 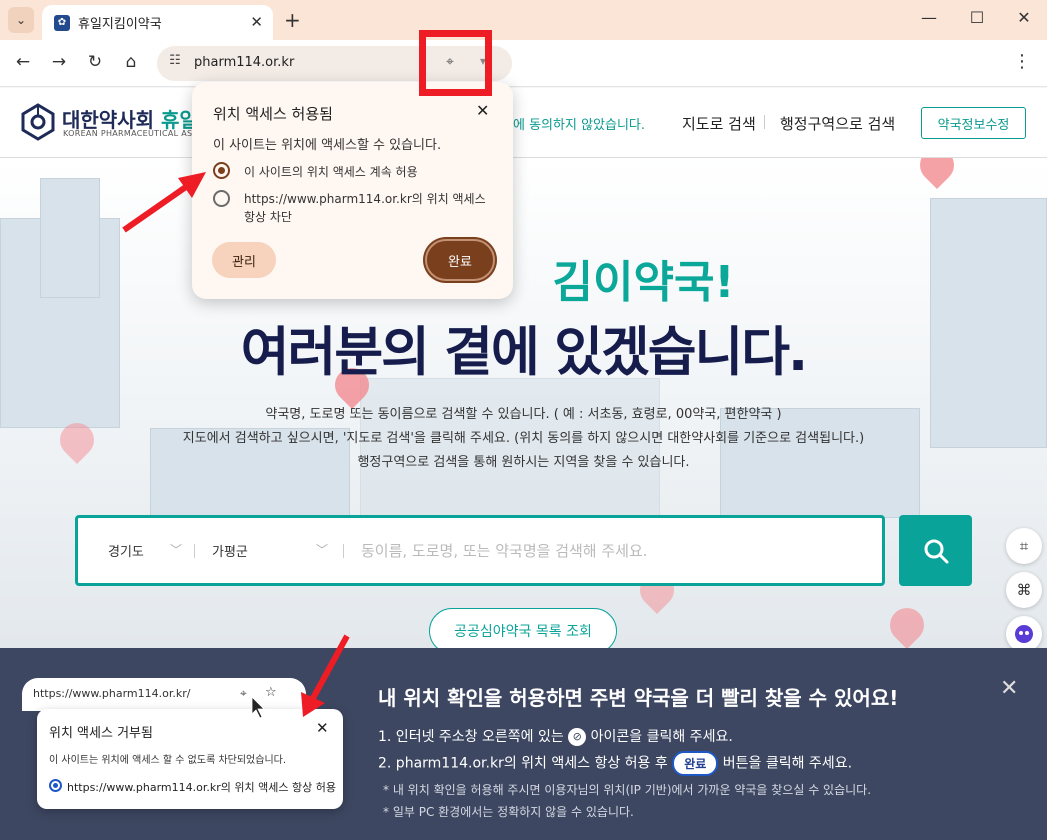 I want to click on step-text: 2. pharm114.or.kr의 위치 액세스 항상 허용 후, so click(x=523, y=763).